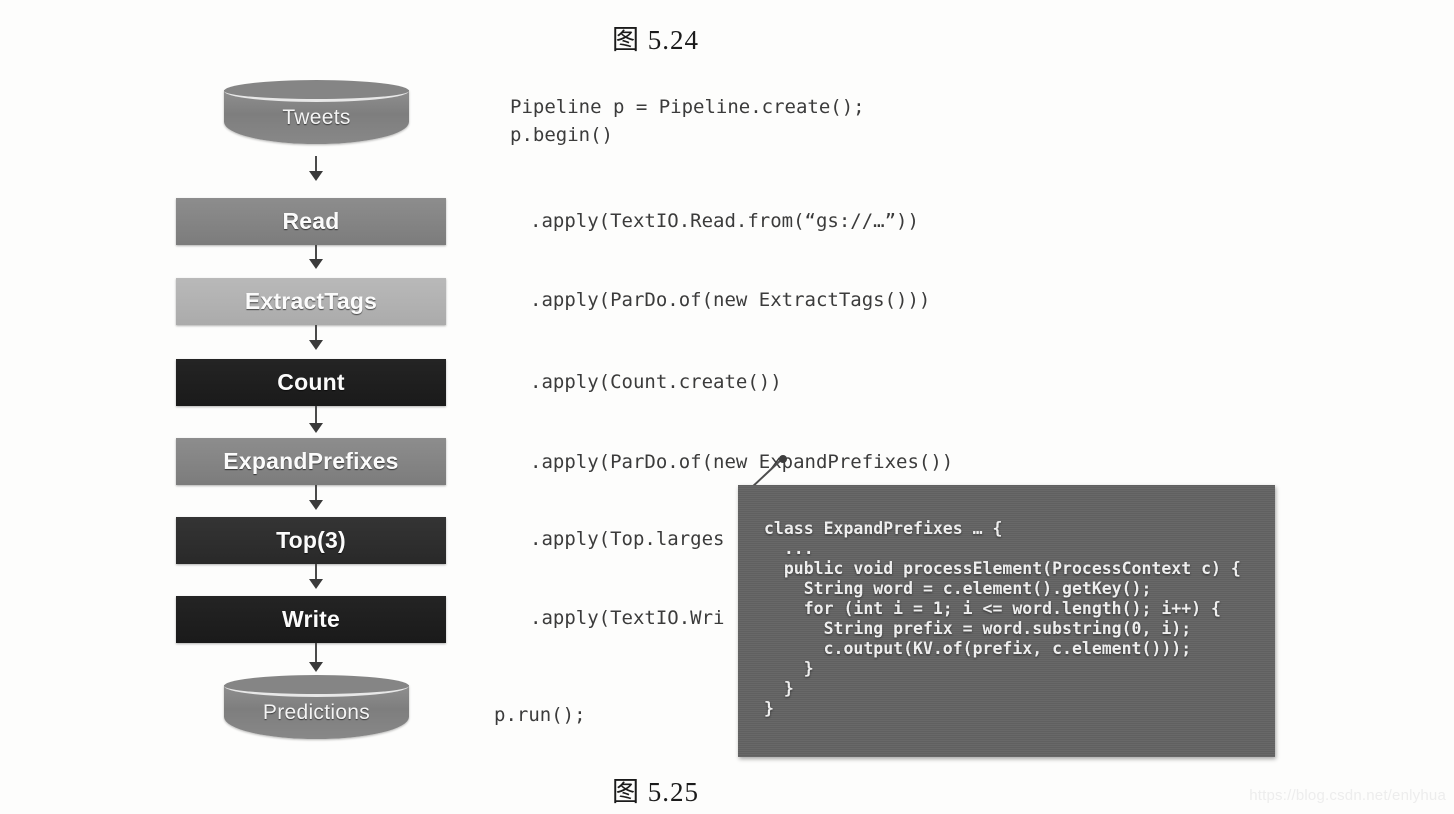 The image size is (1454, 814). What do you see at coordinates (730, 300) in the screenshot?
I see `code-line-apply-extract: .apply(ParDo.of(new ExtractTags()))` at bounding box center [730, 300].